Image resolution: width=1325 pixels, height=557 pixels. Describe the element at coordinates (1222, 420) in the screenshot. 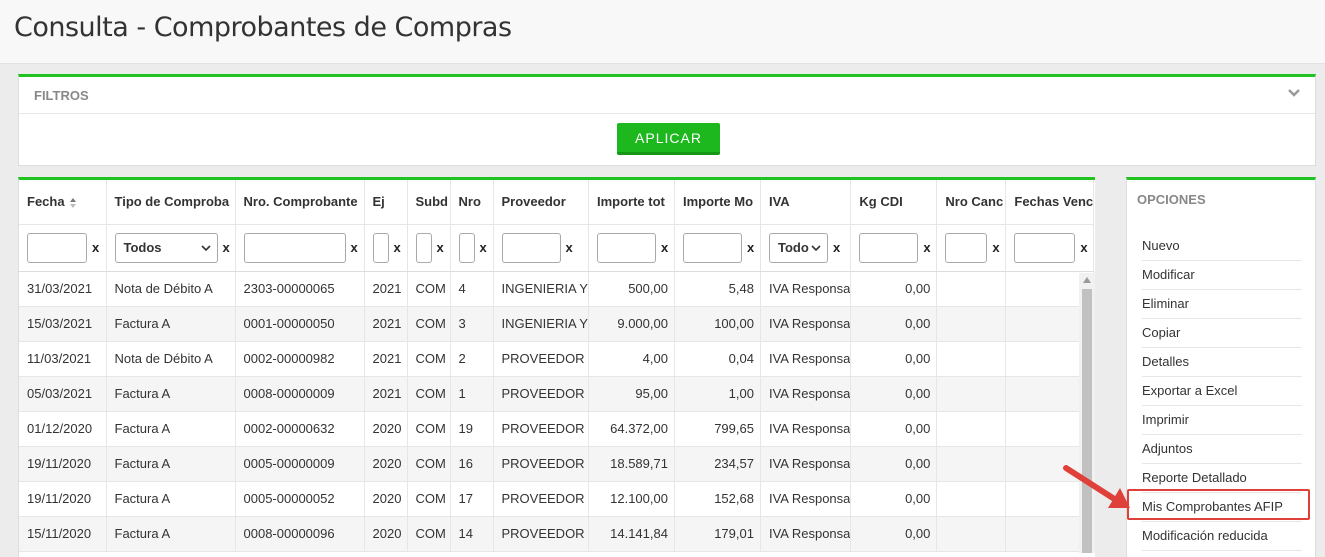

I see `option-imprimir: Imprimir` at that location.